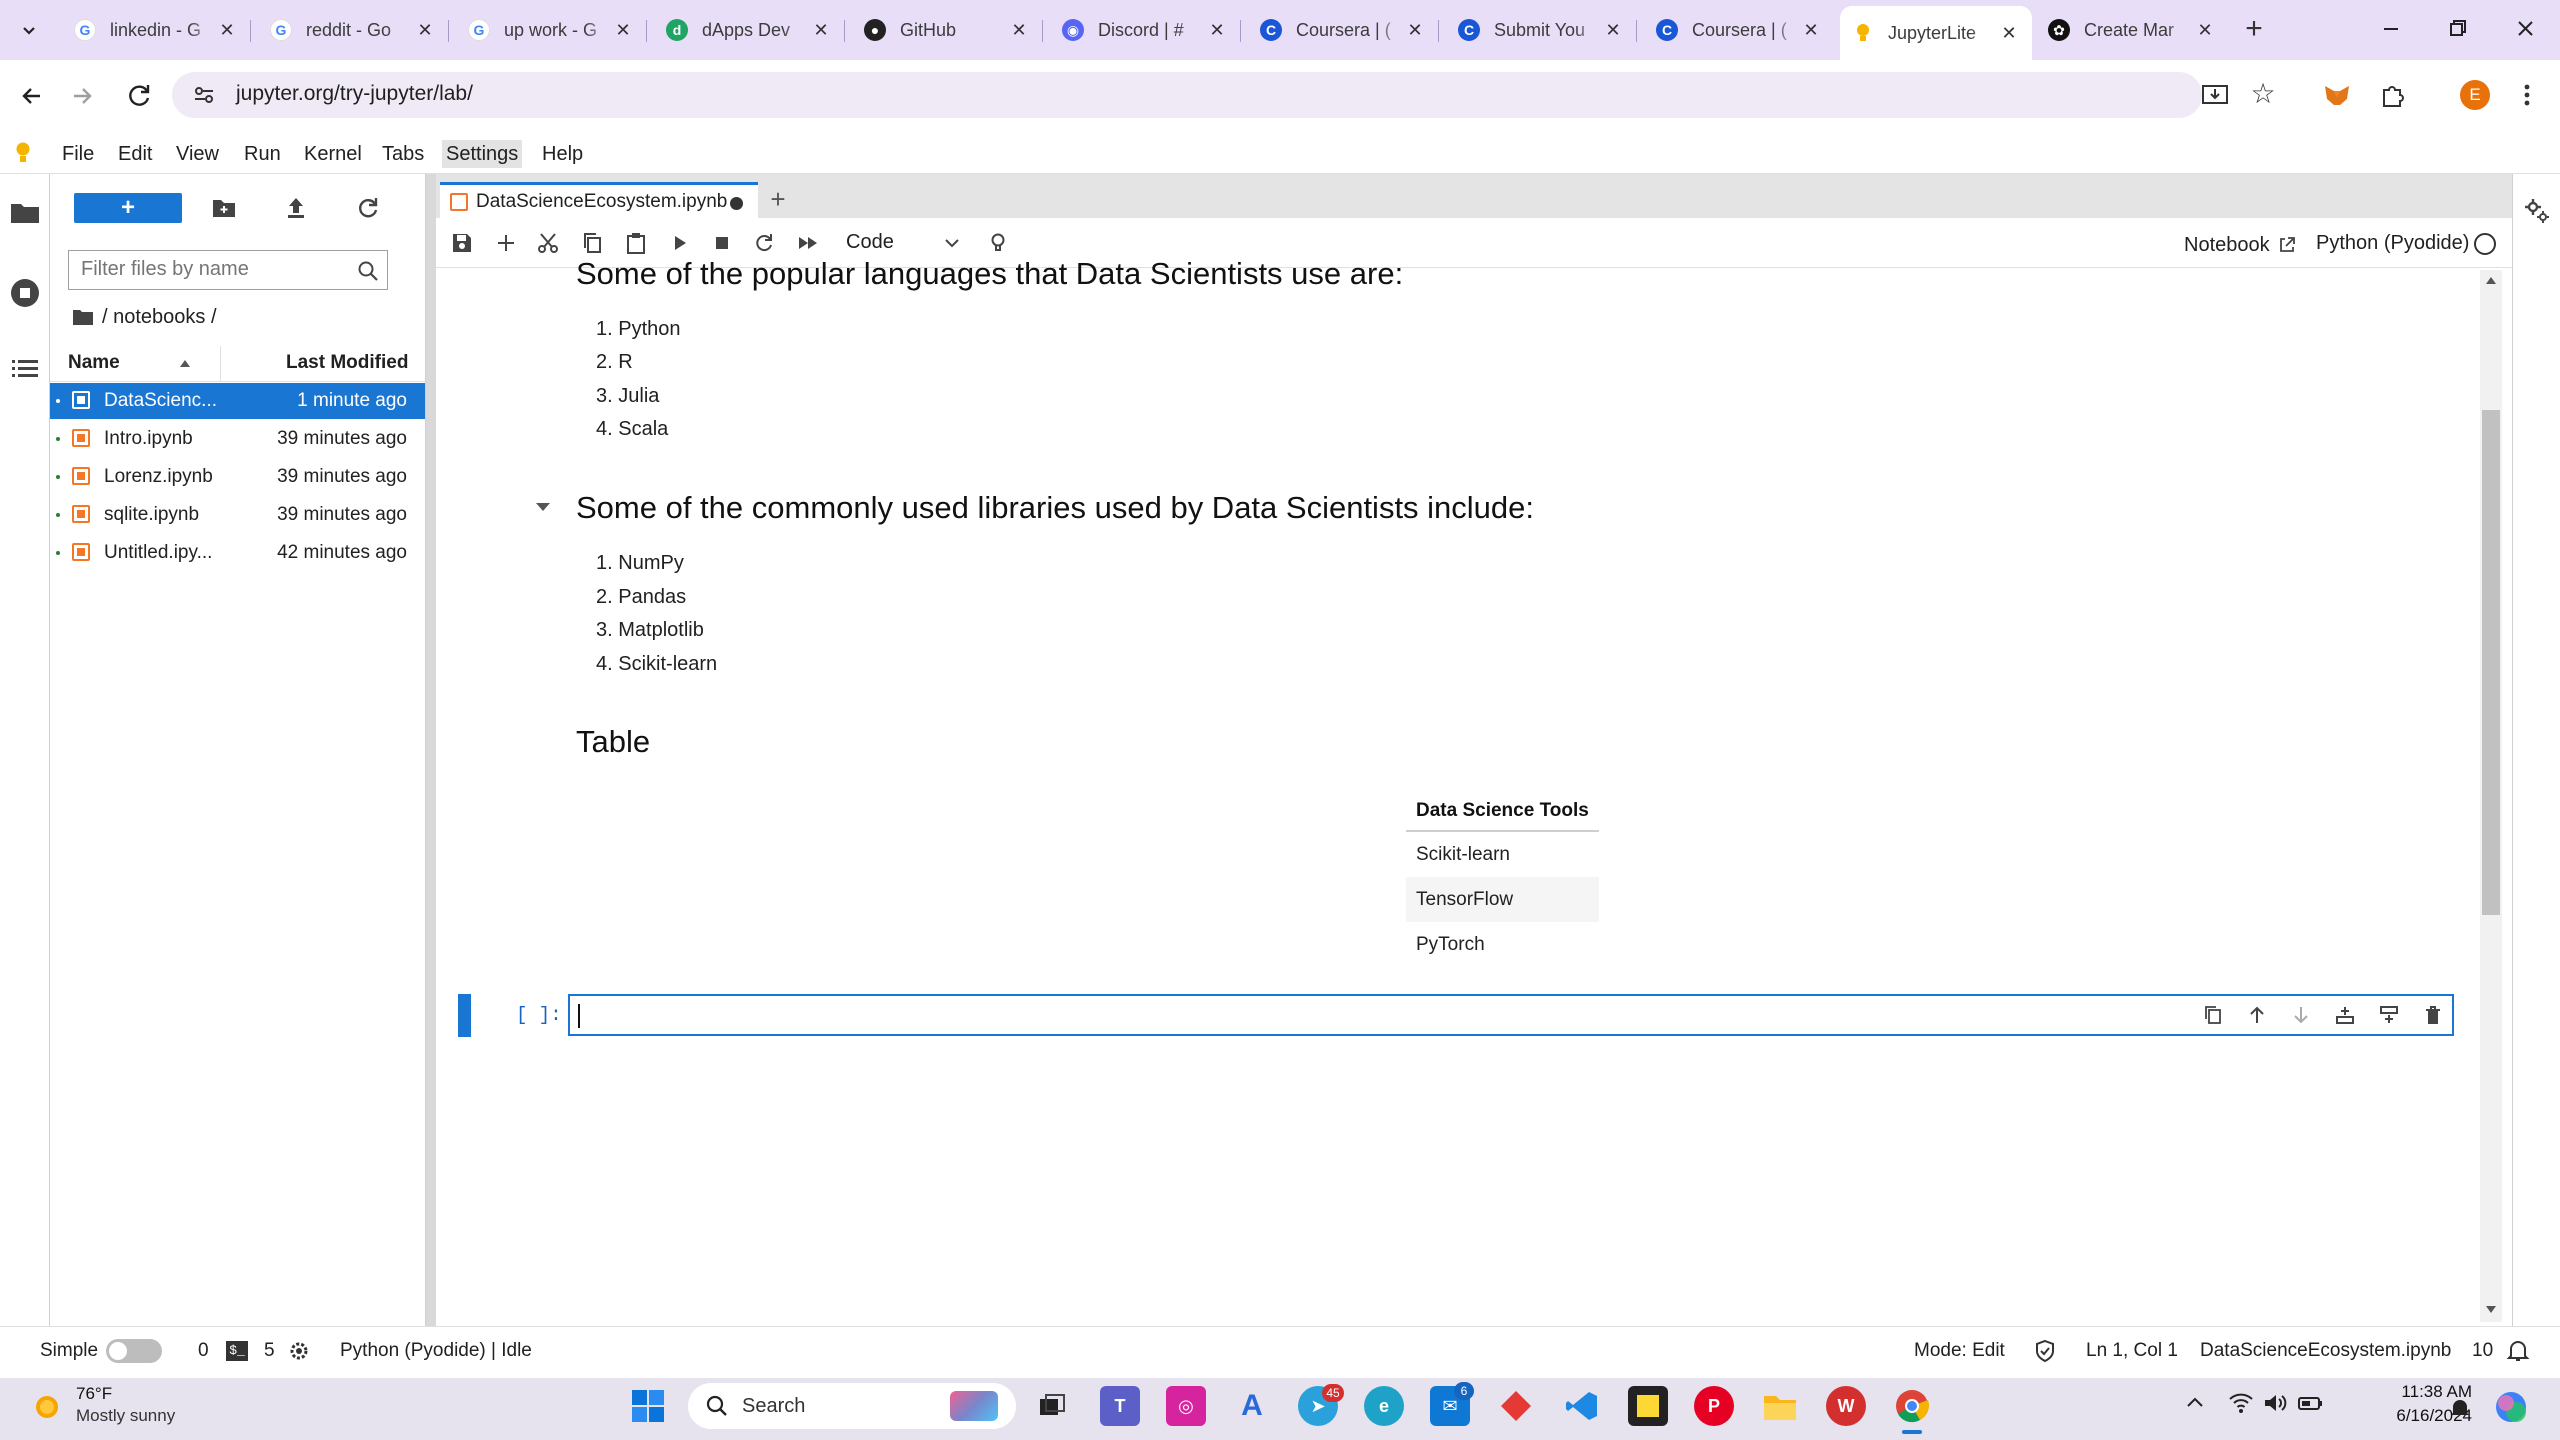 This screenshot has height=1440, width=2560. I want to click on paste-icon, so click(636, 243).